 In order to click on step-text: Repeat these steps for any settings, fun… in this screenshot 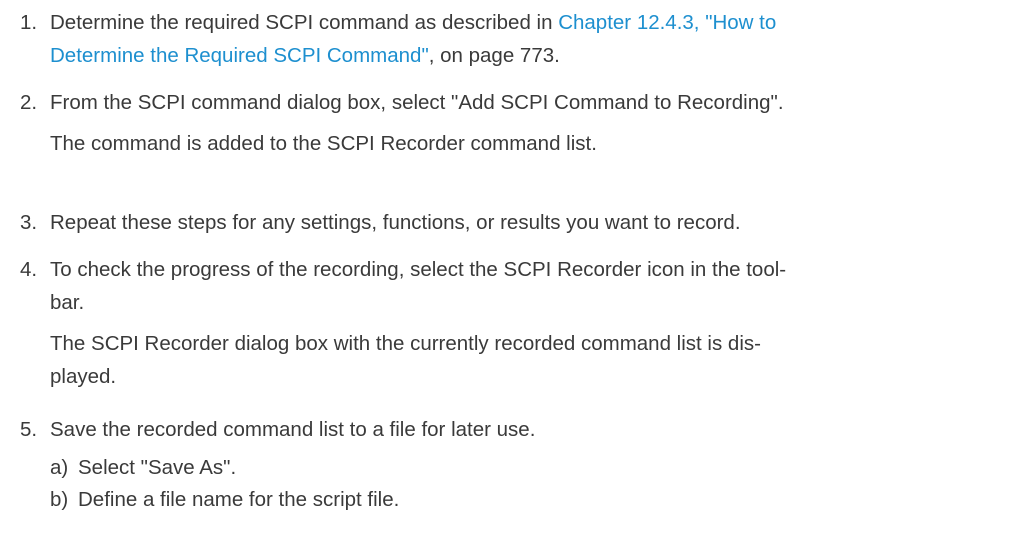, I will do `click(395, 222)`.